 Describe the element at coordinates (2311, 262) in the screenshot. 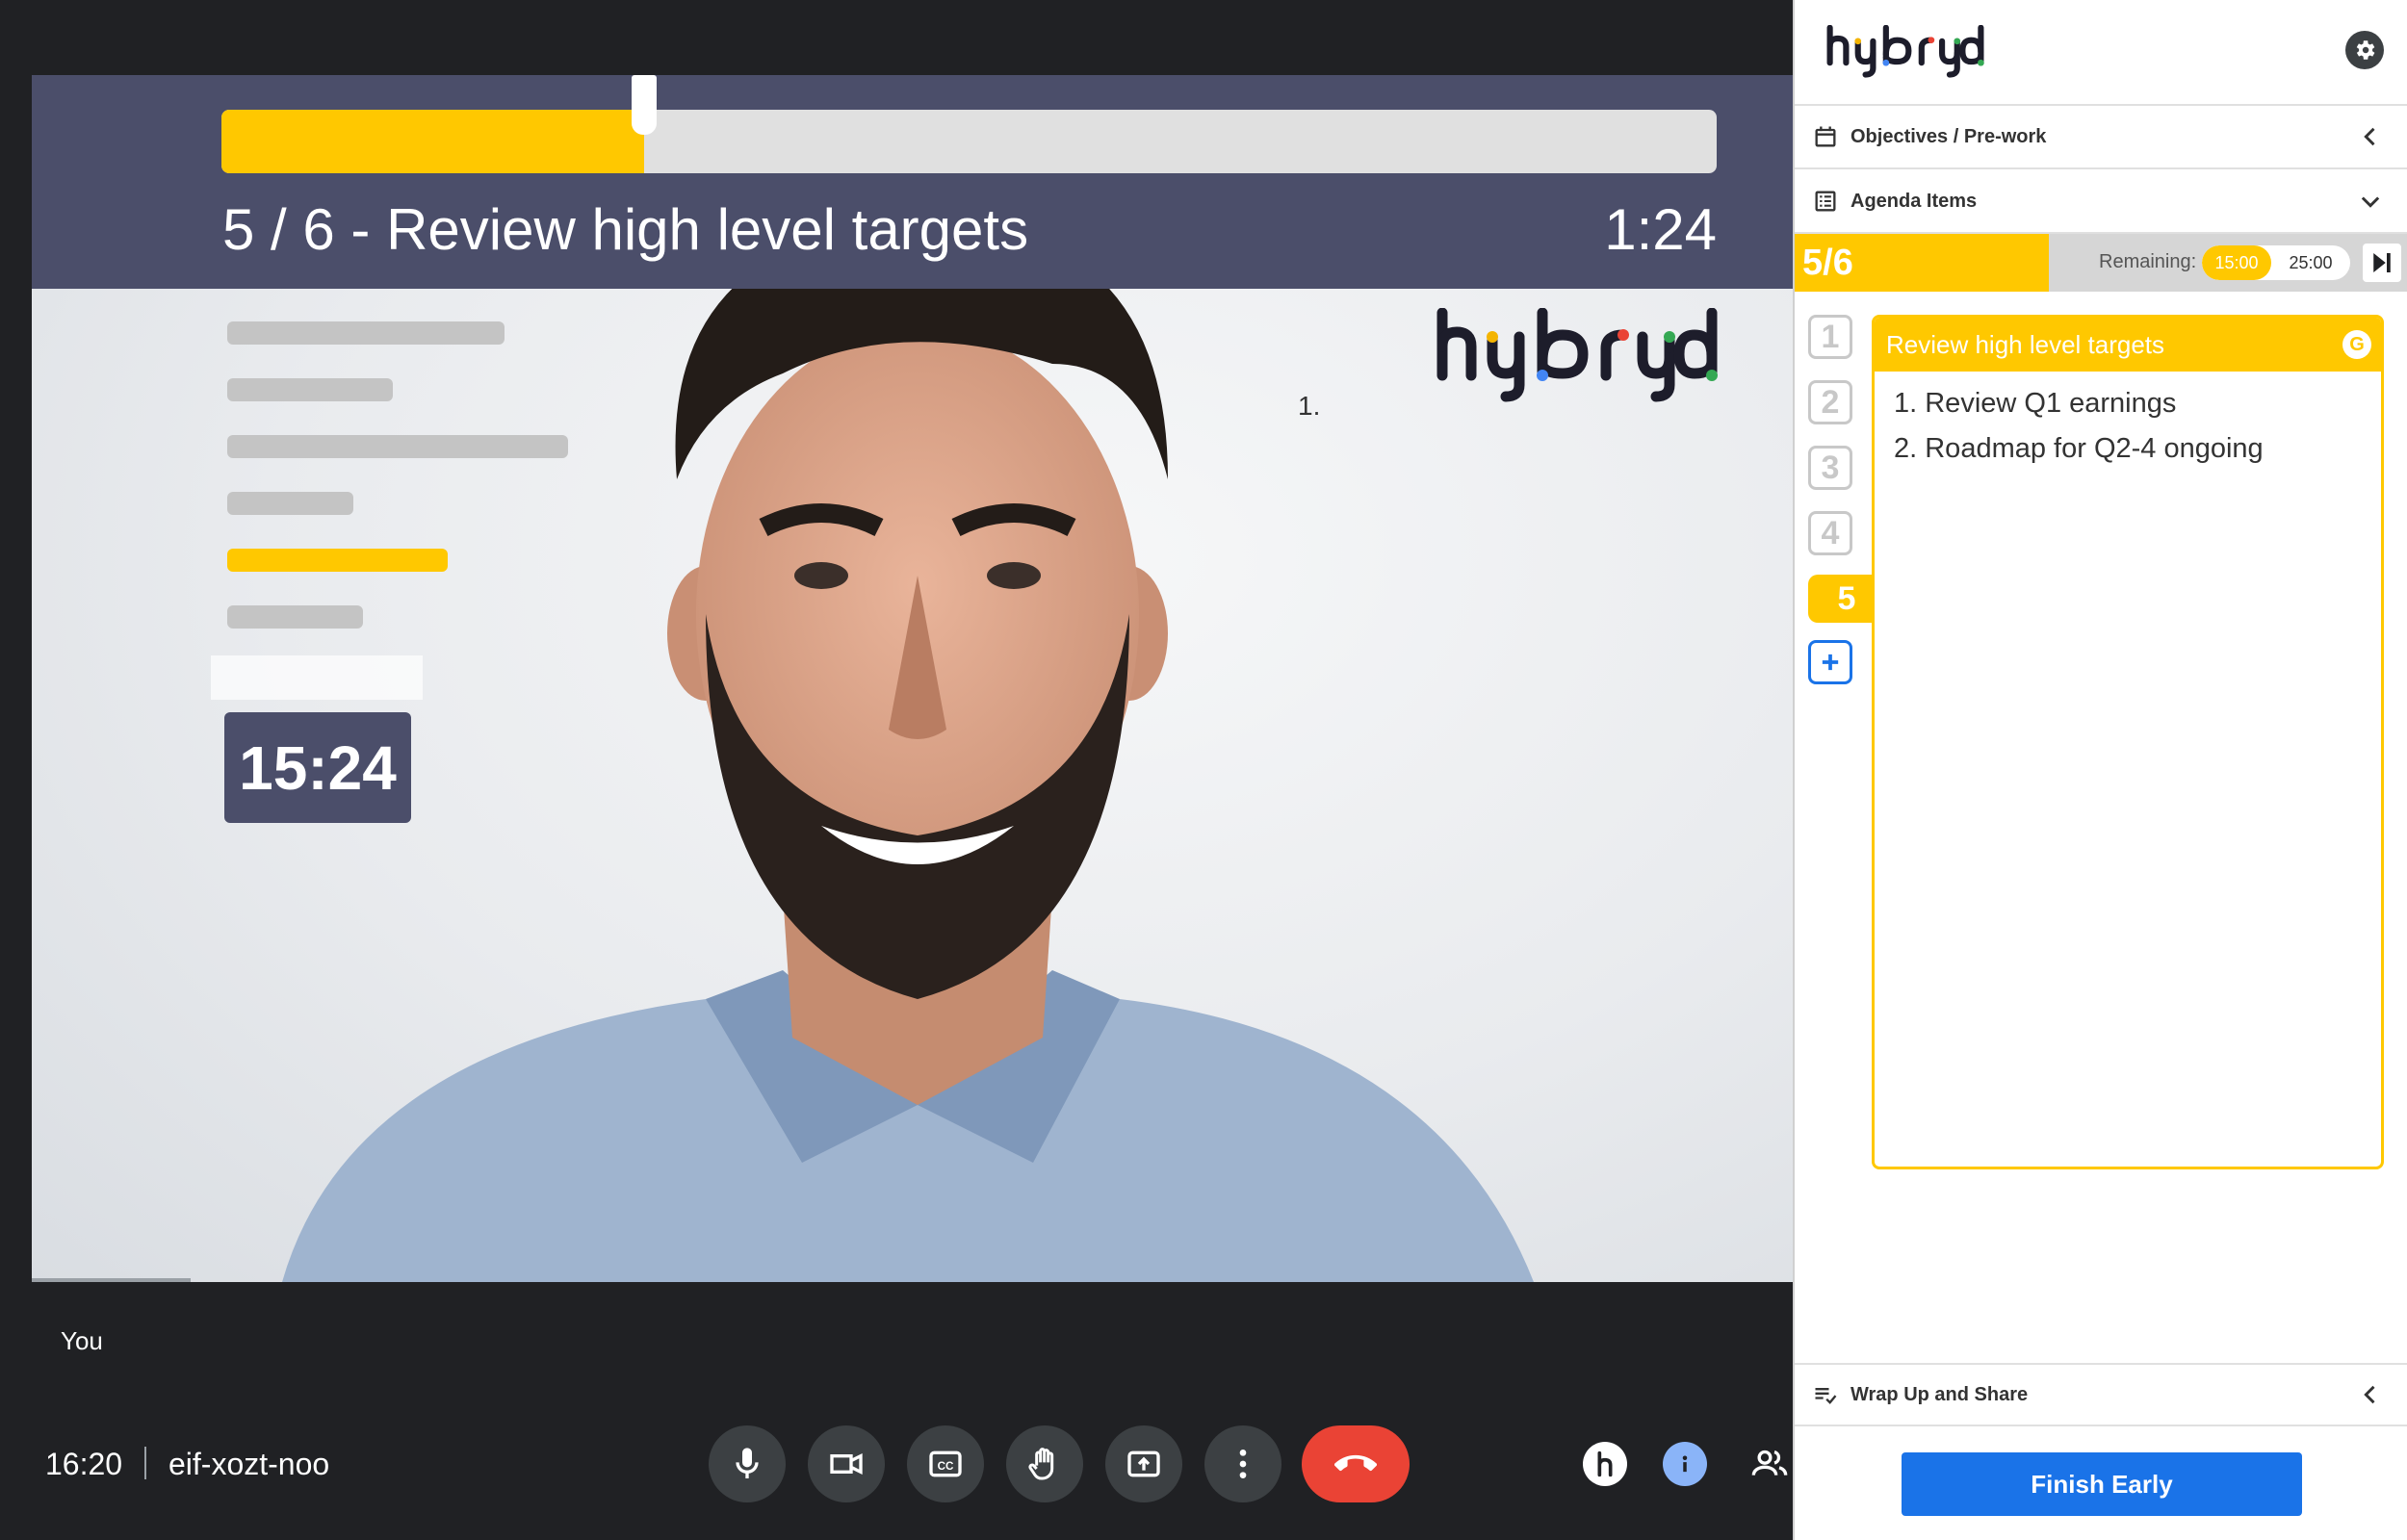

I see `remaining-total: 25:00` at that location.